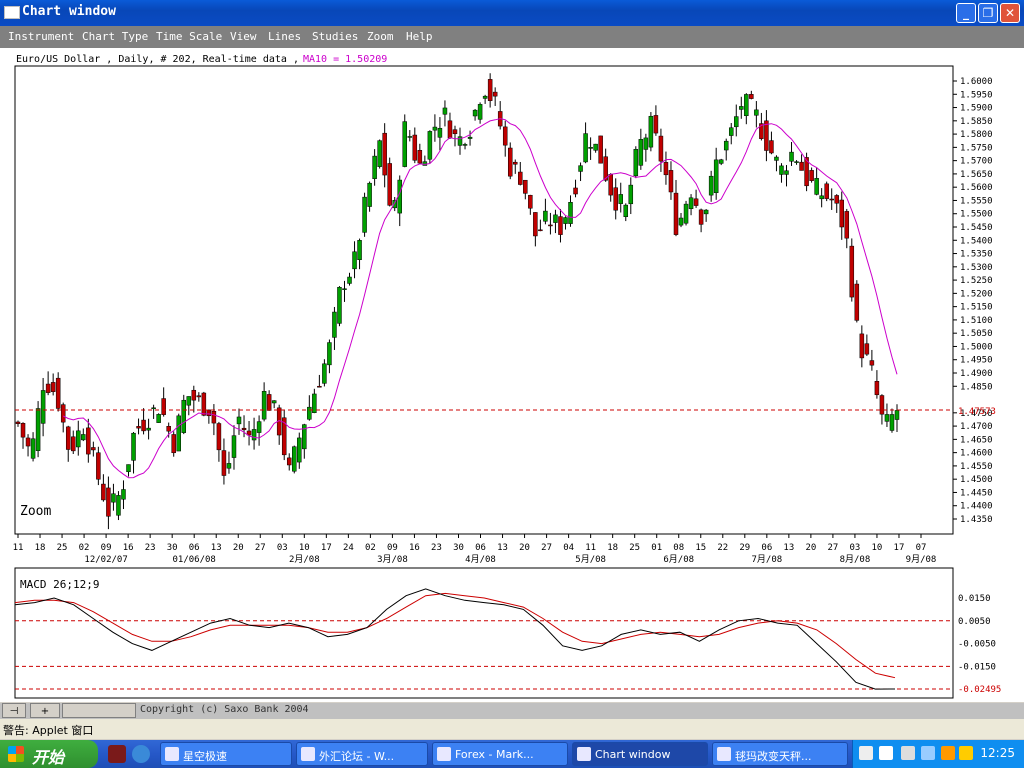  Describe the element at coordinates (866, 753) in the screenshot. I see `keyboard-icon` at that location.